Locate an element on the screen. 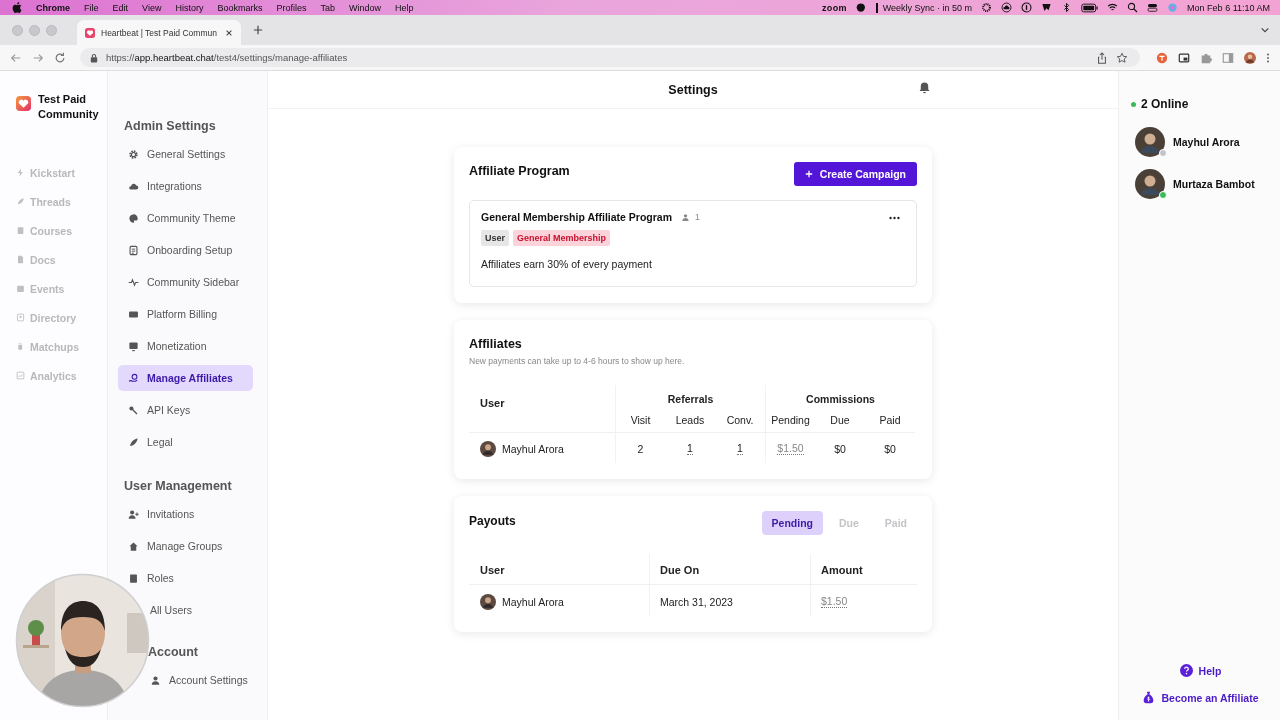  sidebar-item: Manage Groups is located at coordinates (185, 546).